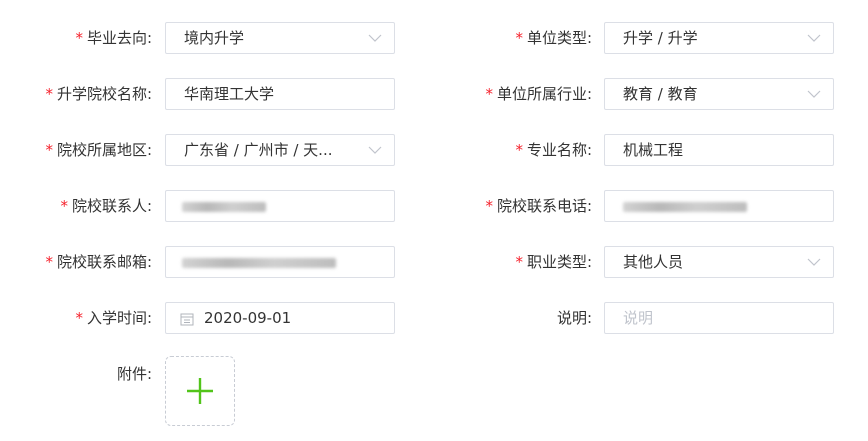 This screenshot has height=441, width=868. I want to click on enroll-date-label-text: 入学时间:, so click(119, 318).